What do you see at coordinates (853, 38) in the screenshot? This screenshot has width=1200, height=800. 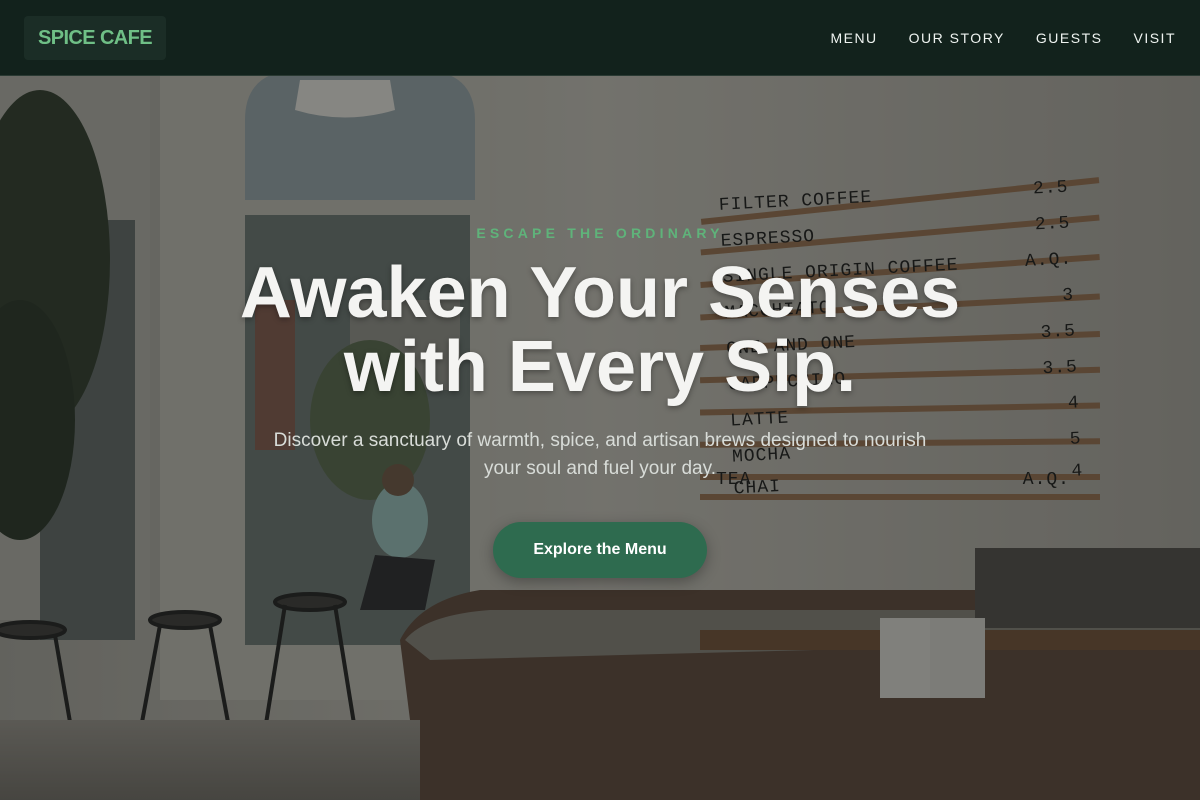 I see `nav-link-menu: MENU` at bounding box center [853, 38].